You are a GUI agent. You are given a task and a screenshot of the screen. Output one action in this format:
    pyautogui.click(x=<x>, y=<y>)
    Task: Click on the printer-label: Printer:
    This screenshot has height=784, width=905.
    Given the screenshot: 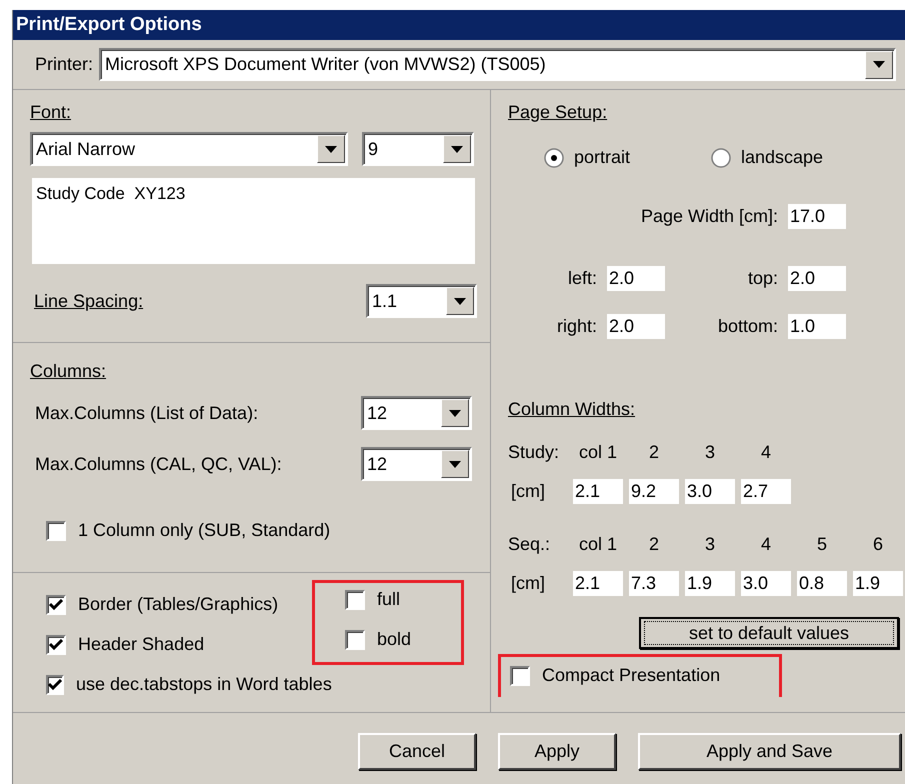 What is the action you would take?
    pyautogui.click(x=64, y=64)
    